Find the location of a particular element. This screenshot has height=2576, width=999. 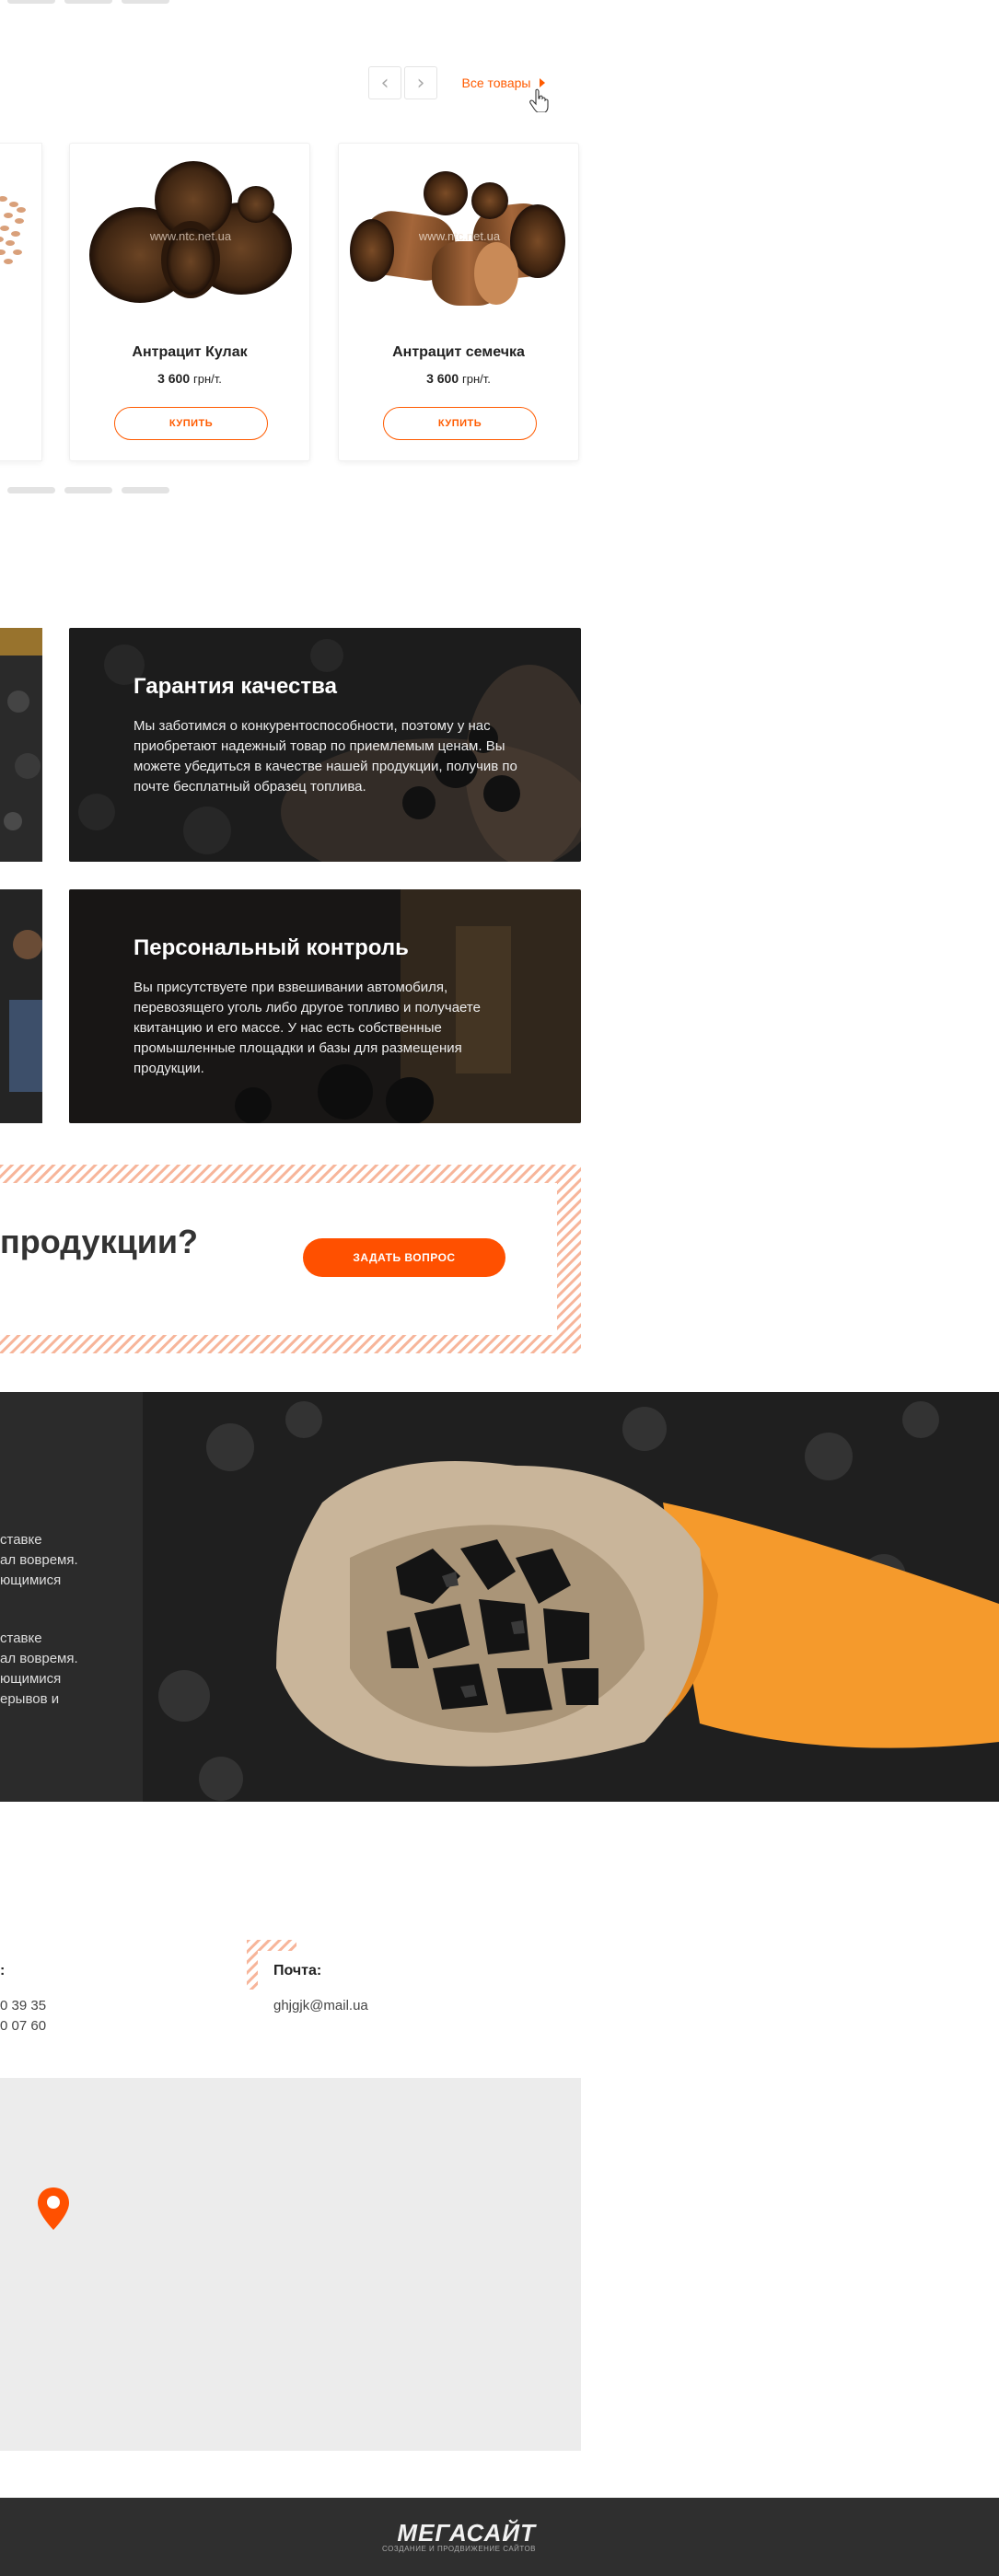

ask-question-button: ЗАДАТЬ ВОПРОС is located at coordinates (404, 1257).